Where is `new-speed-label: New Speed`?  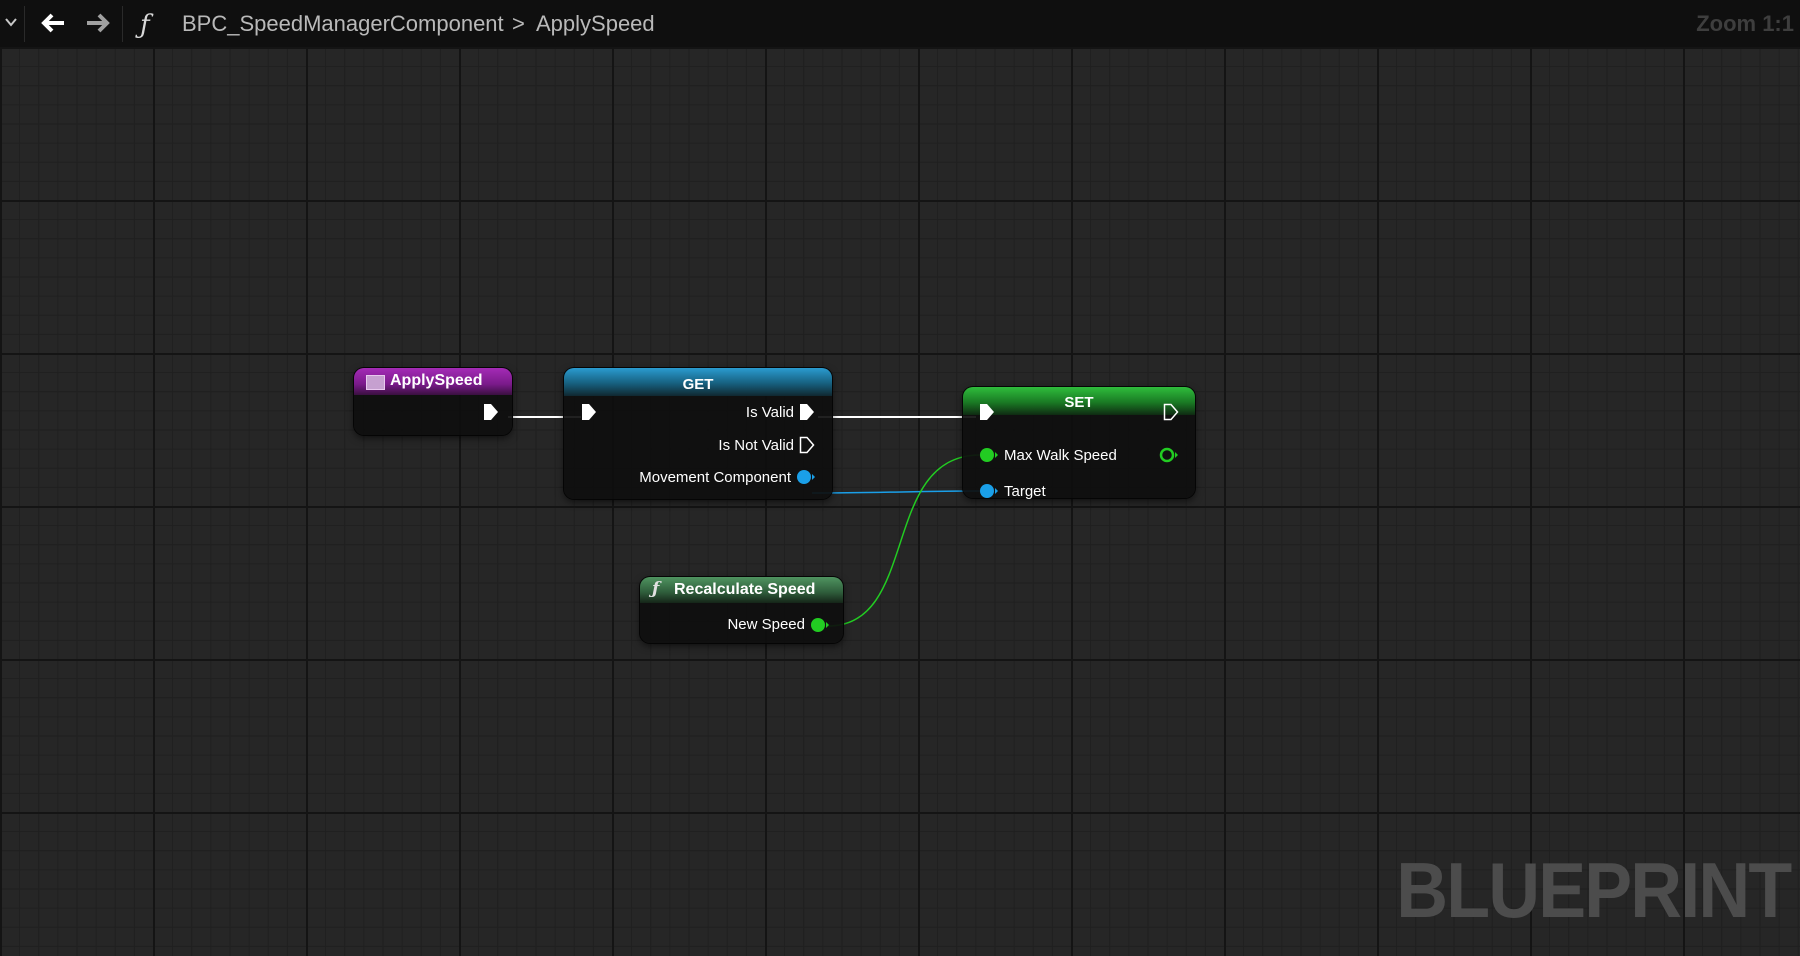 new-speed-label: New Speed is located at coordinates (766, 624).